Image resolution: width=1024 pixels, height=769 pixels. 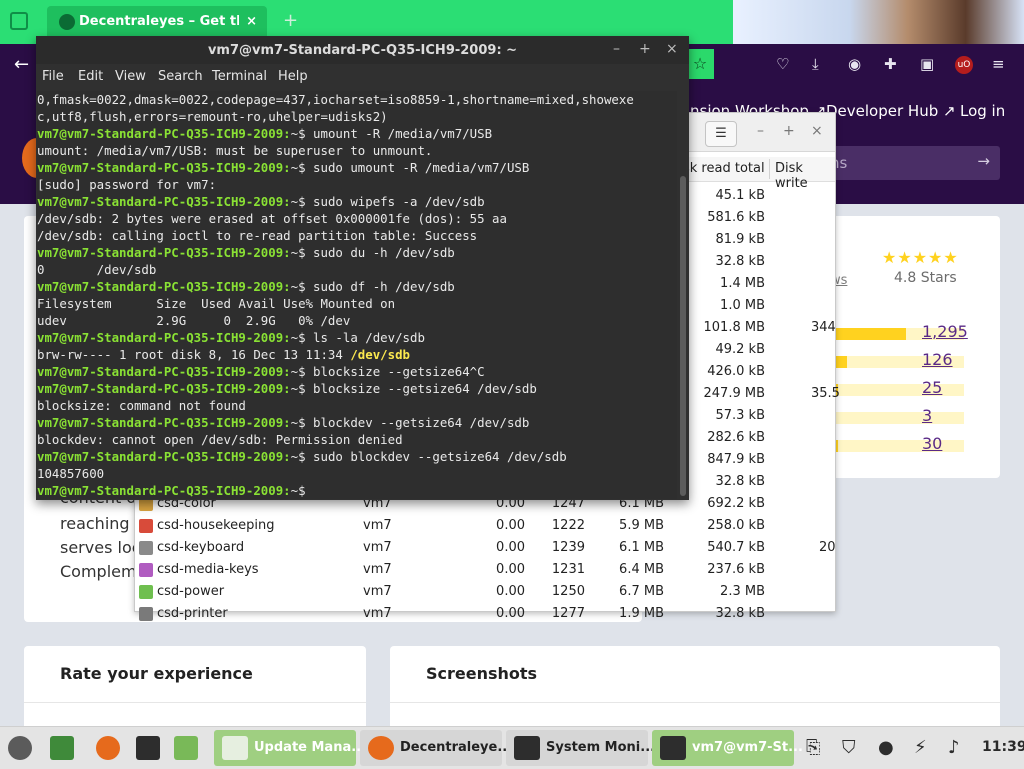 I want to click on window-menu-icon, so click(x=19, y=21).